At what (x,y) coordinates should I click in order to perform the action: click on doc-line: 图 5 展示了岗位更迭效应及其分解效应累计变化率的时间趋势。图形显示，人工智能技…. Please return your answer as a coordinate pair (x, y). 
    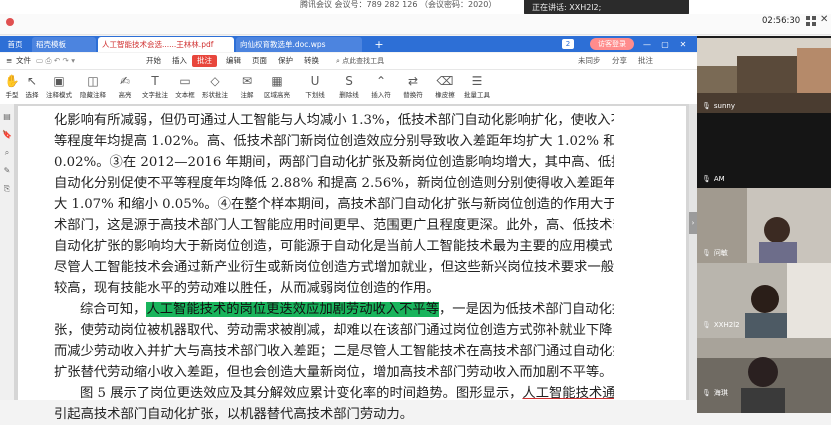
    Looking at the image, I should click on (347, 393).